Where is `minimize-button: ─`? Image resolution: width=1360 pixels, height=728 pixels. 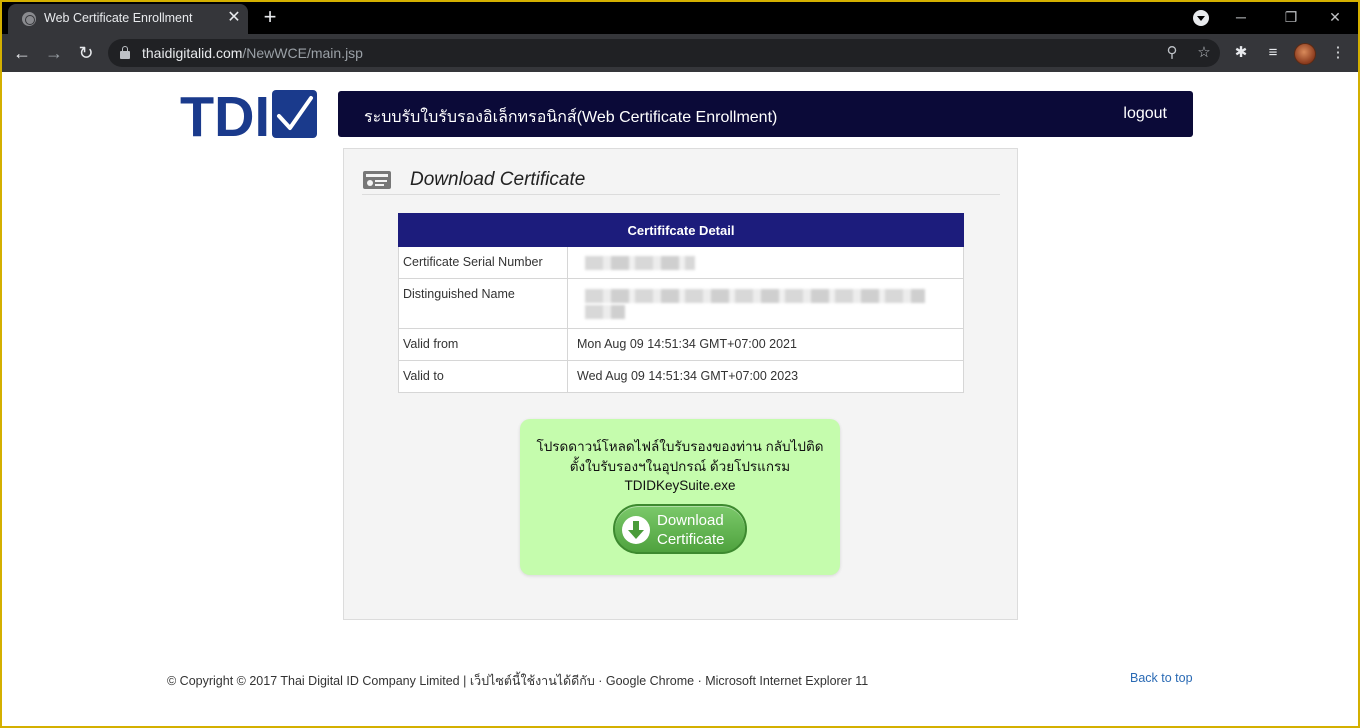 minimize-button: ─ is located at coordinates (1241, 17).